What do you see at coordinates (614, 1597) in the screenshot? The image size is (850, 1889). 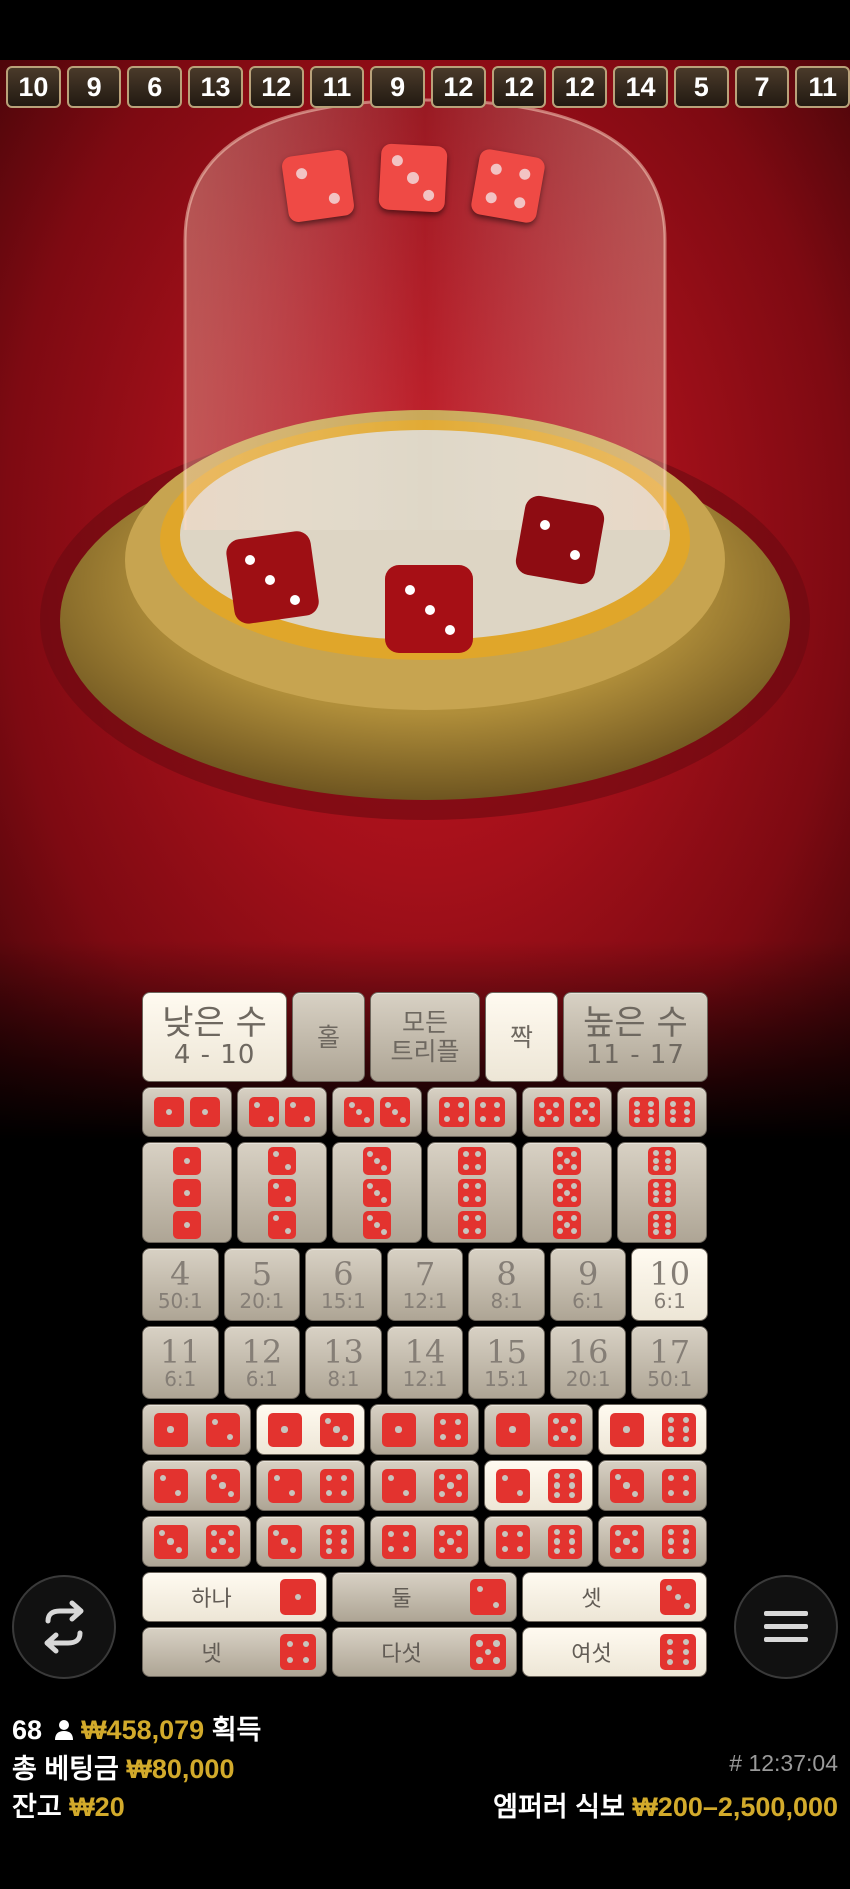 I see `bet-single-3: 셋` at bounding box center [614, 1597].